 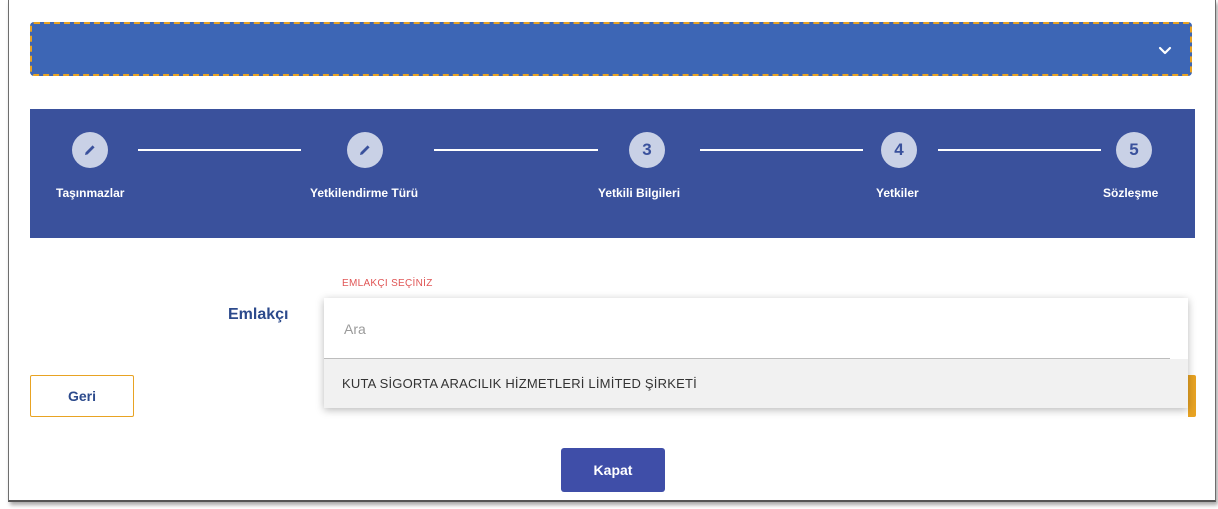 I want to click on step-1-label: Taşınmazlar, so click(x=90, y=193).